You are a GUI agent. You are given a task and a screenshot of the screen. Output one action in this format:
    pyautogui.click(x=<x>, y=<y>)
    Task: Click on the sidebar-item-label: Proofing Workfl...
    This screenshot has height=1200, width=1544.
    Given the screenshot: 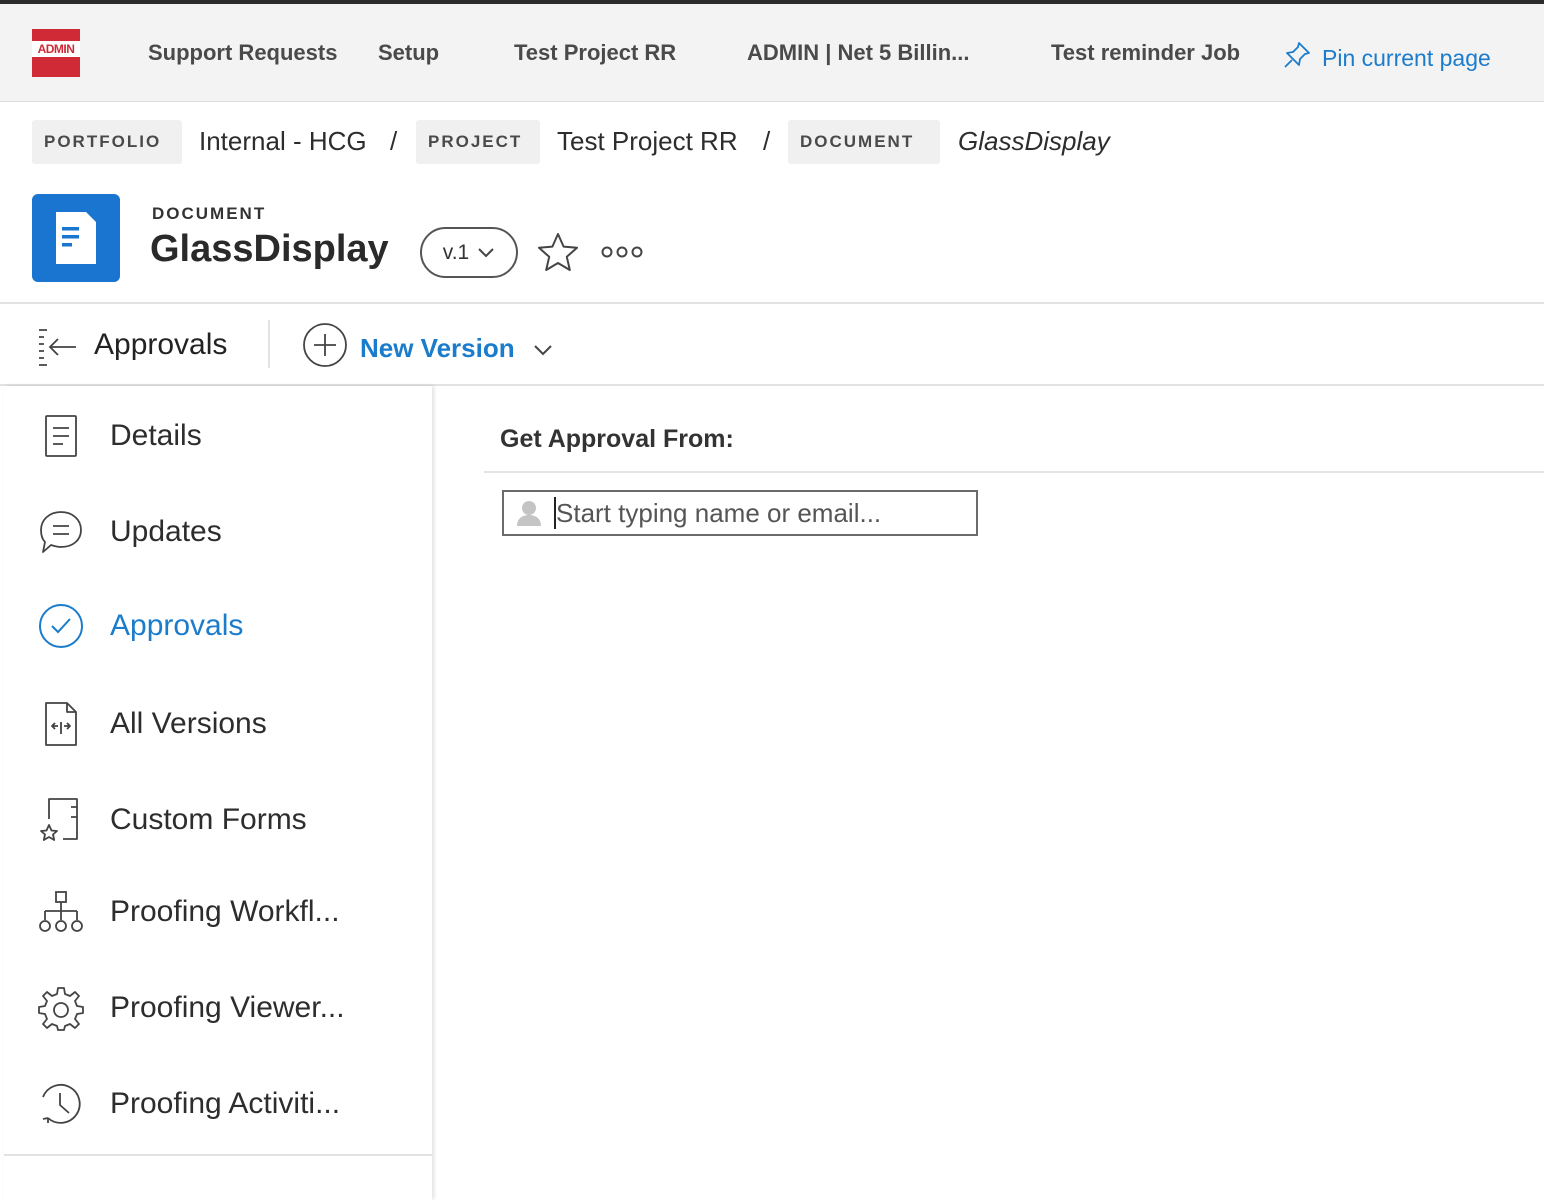 What is the action you would take?
    pyautogui.click(x=225, y=911)
    